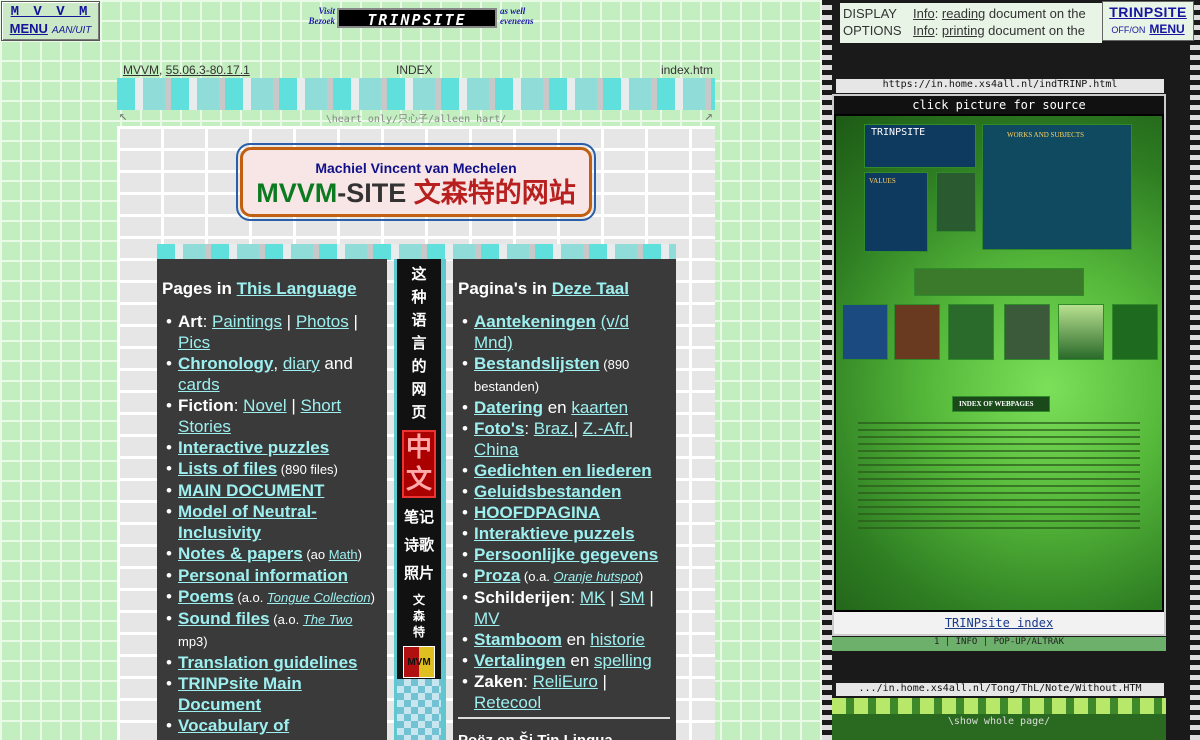 Image resolution: width=1200 pixels, height=740 pixels. What do you see at coordinates (617, 639) in the screenshot?
I see `right-page-link: historie` at bounding box center [617, 639].